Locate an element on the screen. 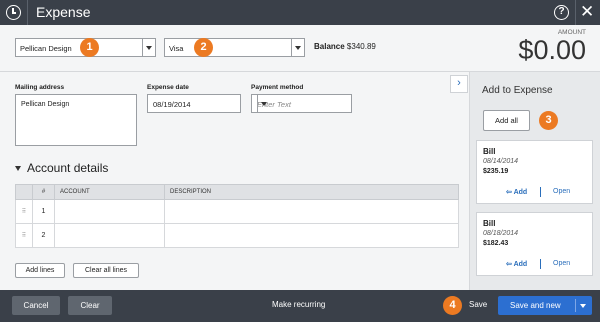 The height and width of the screenshot is (322, 600). column-header-description: DESCRIPTION is located at coordinates (311, 192).